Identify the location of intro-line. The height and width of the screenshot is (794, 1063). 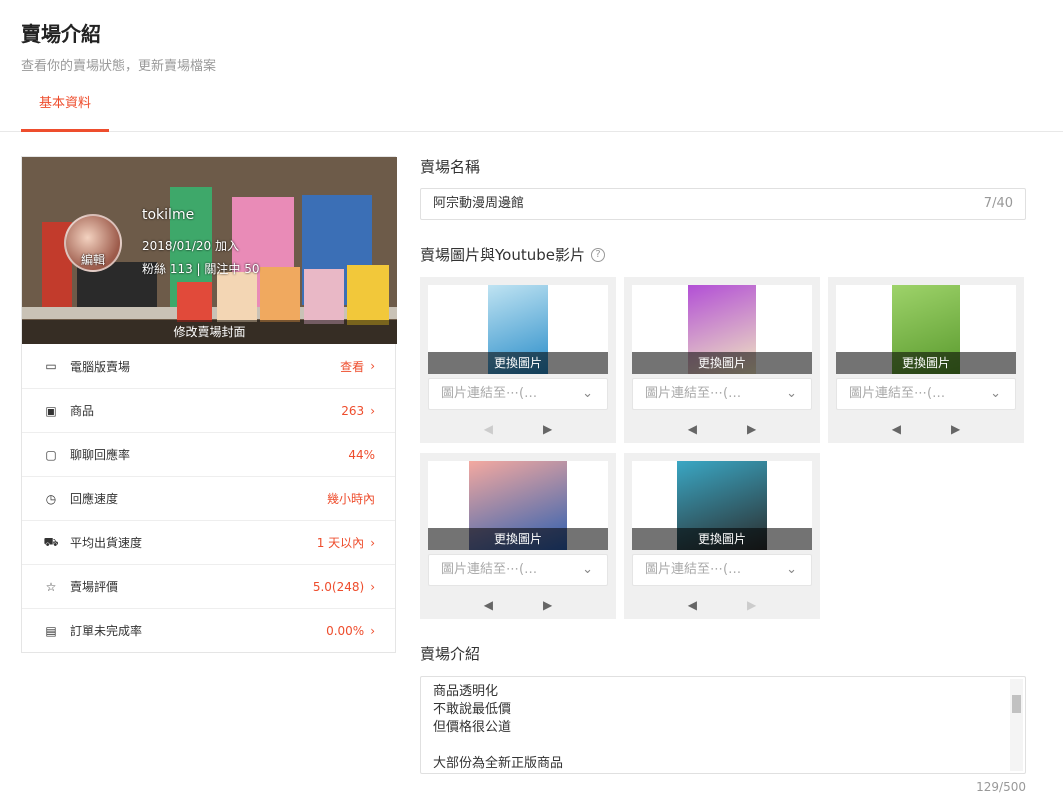
(717, 746).